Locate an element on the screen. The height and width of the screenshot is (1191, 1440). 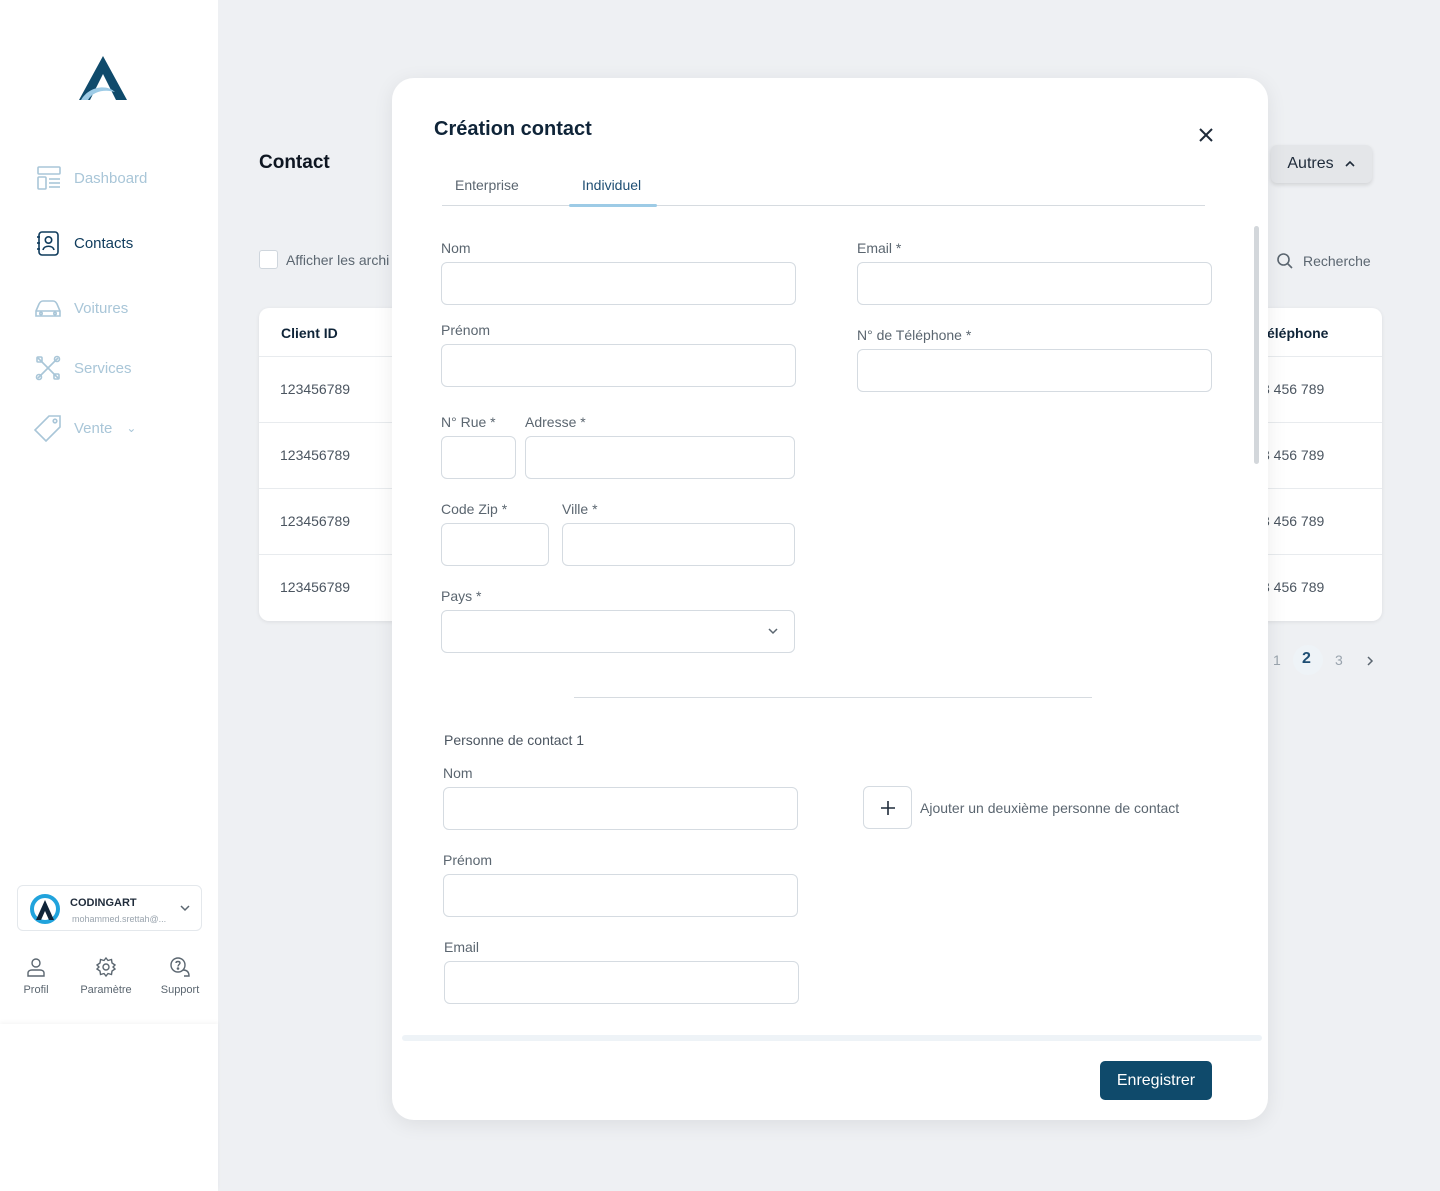
street-number-label: N° Rue * is located at coordinates (468, 422).